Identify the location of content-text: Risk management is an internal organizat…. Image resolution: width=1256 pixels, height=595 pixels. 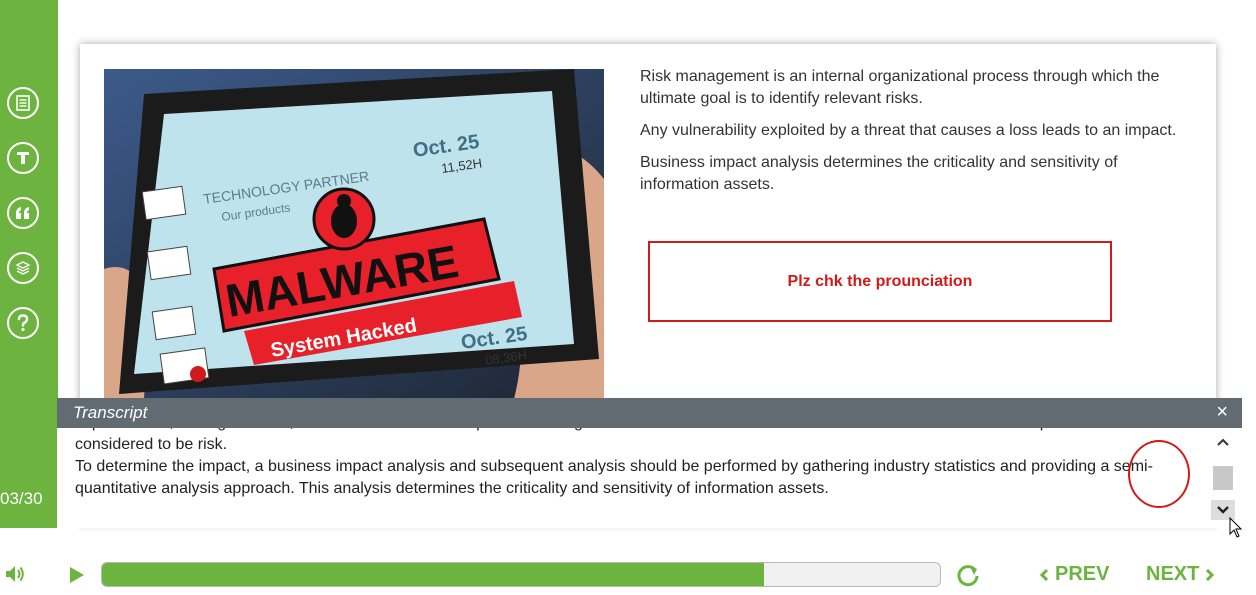
(920, 136).